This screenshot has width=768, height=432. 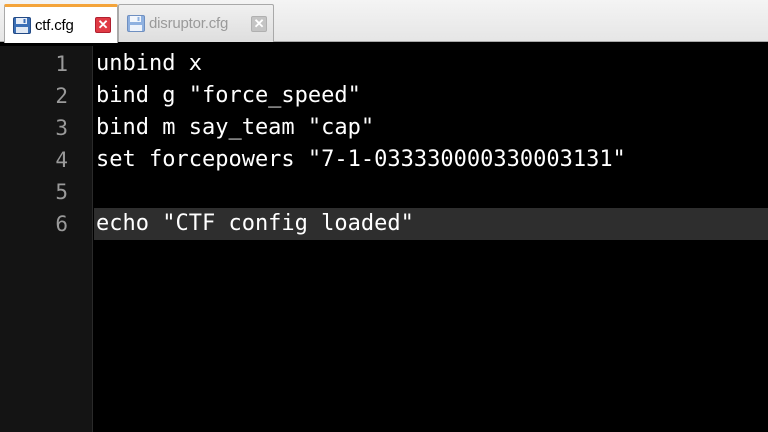 What do you see at coordinates (384, 21) in the screenshot?
I see `tab-bar: ctf.cfg ✕ disruptor.cfg ✕` at bounding box center [384, 21].